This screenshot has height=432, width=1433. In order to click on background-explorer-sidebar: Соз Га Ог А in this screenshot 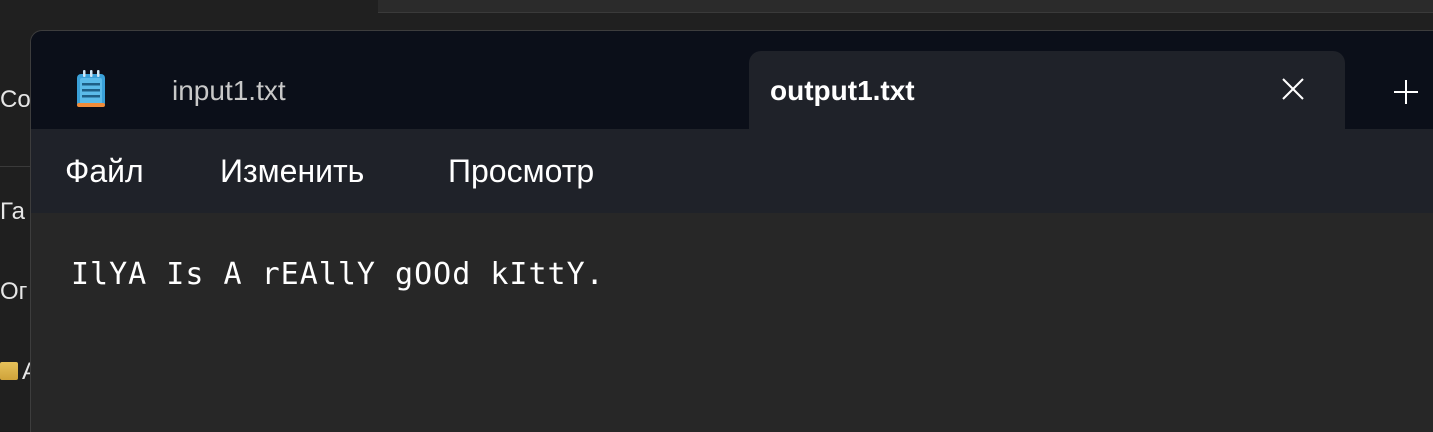, I will do `click(19, 230)`.